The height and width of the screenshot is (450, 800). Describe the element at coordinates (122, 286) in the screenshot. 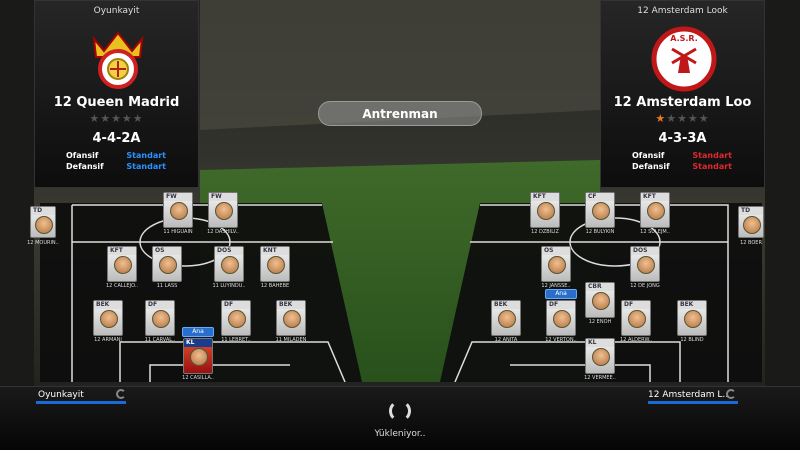

I see `player-name-label: 12 CALLEJO..` at that location.